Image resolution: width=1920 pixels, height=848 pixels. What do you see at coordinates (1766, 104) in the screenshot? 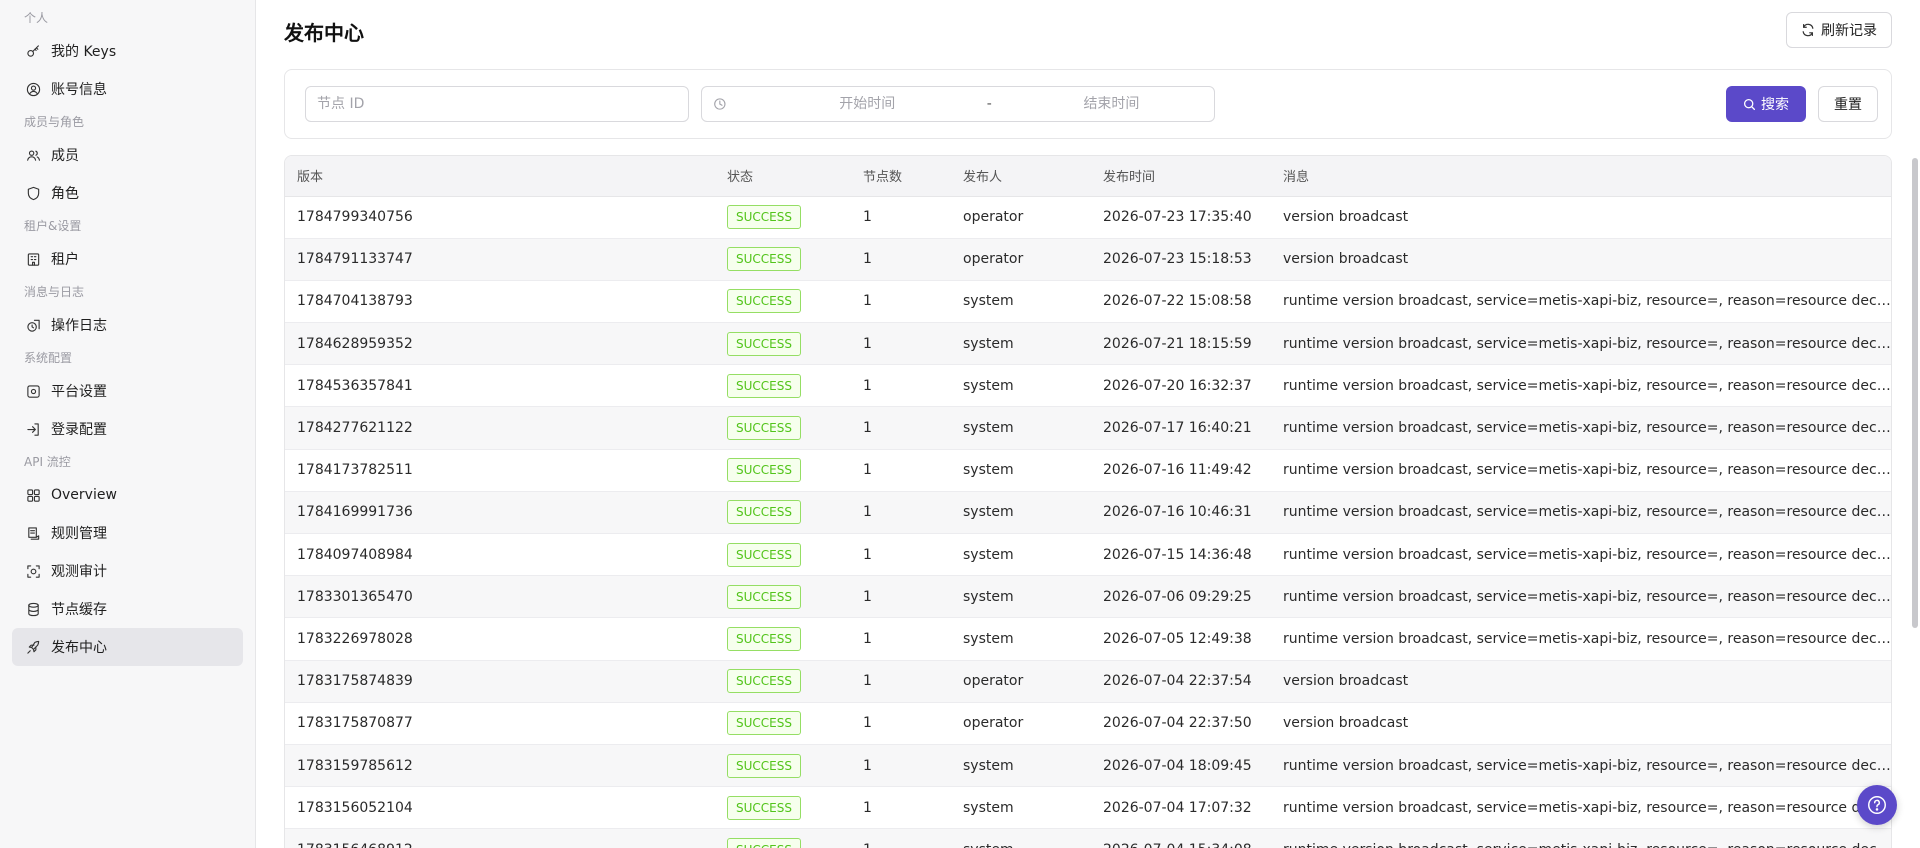
I see `search-button: 搜索` at bounding box center [1766, 104].